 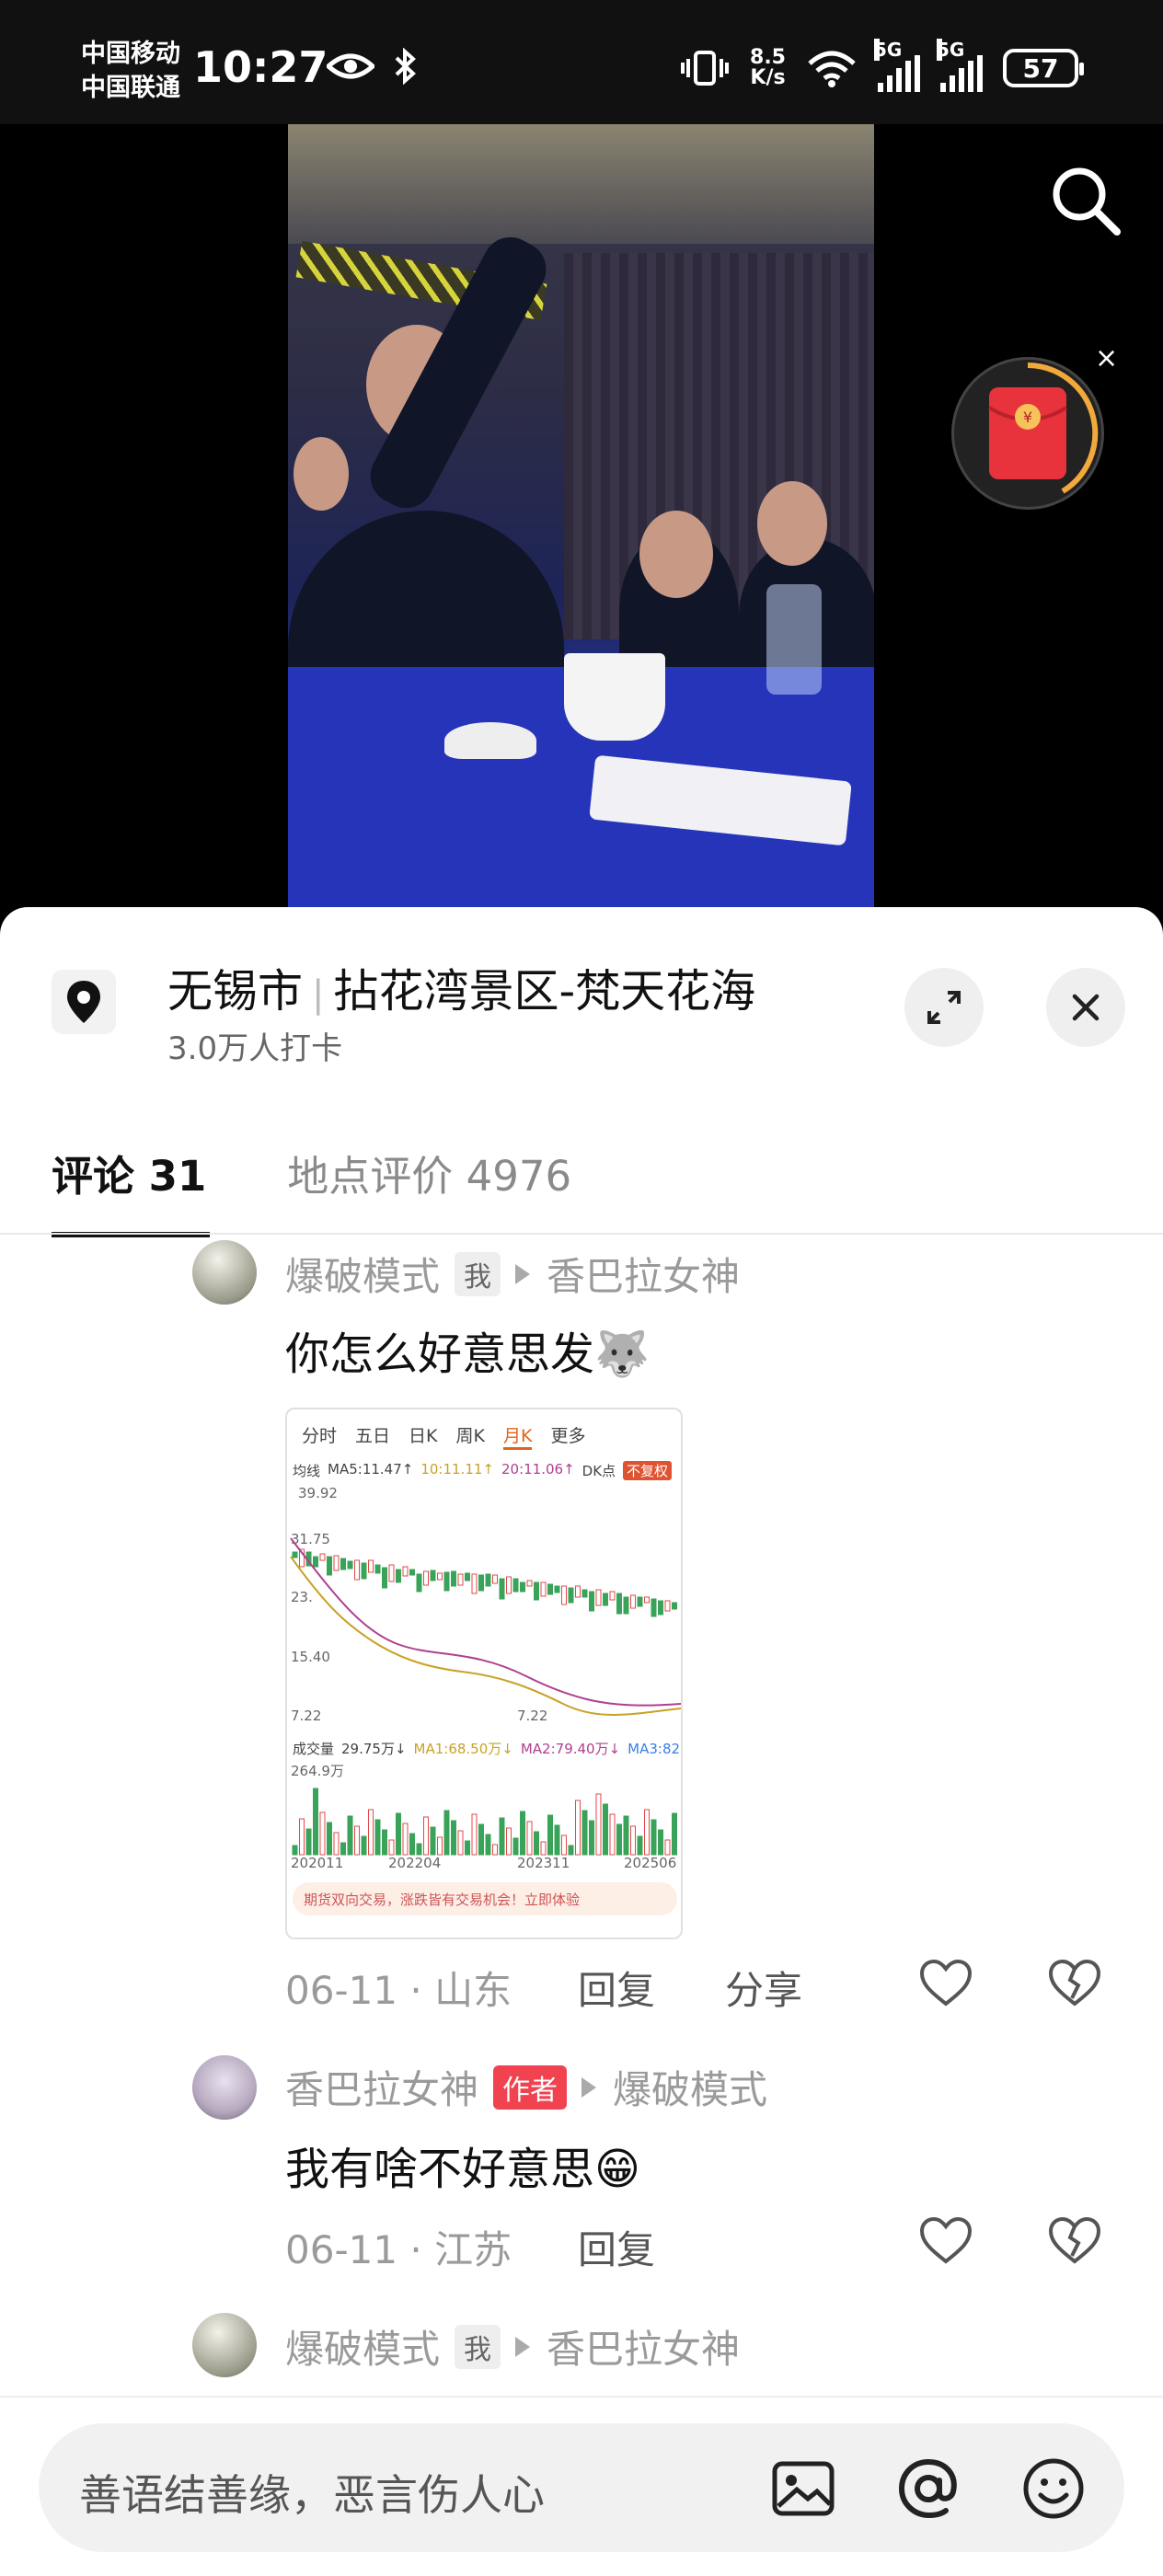 I want to click on red-packet-button: ¥, so click(x=1028, y=433).